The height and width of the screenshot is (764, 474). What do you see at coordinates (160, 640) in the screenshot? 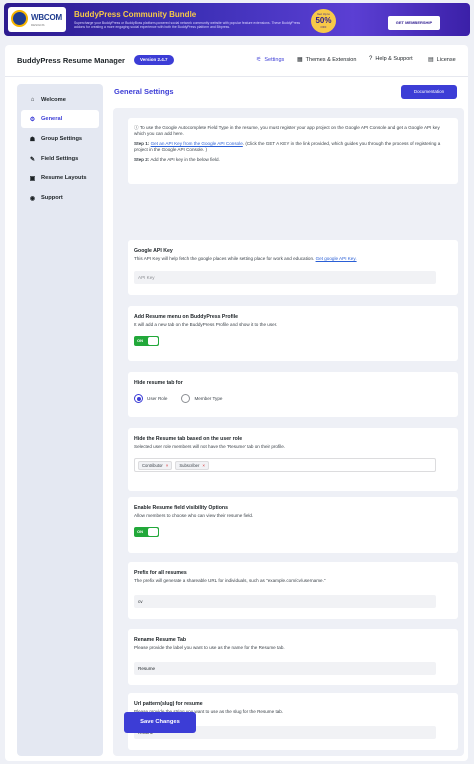
I see `rename-label: Rename Resume Tab` at bounding box center [160, 640].